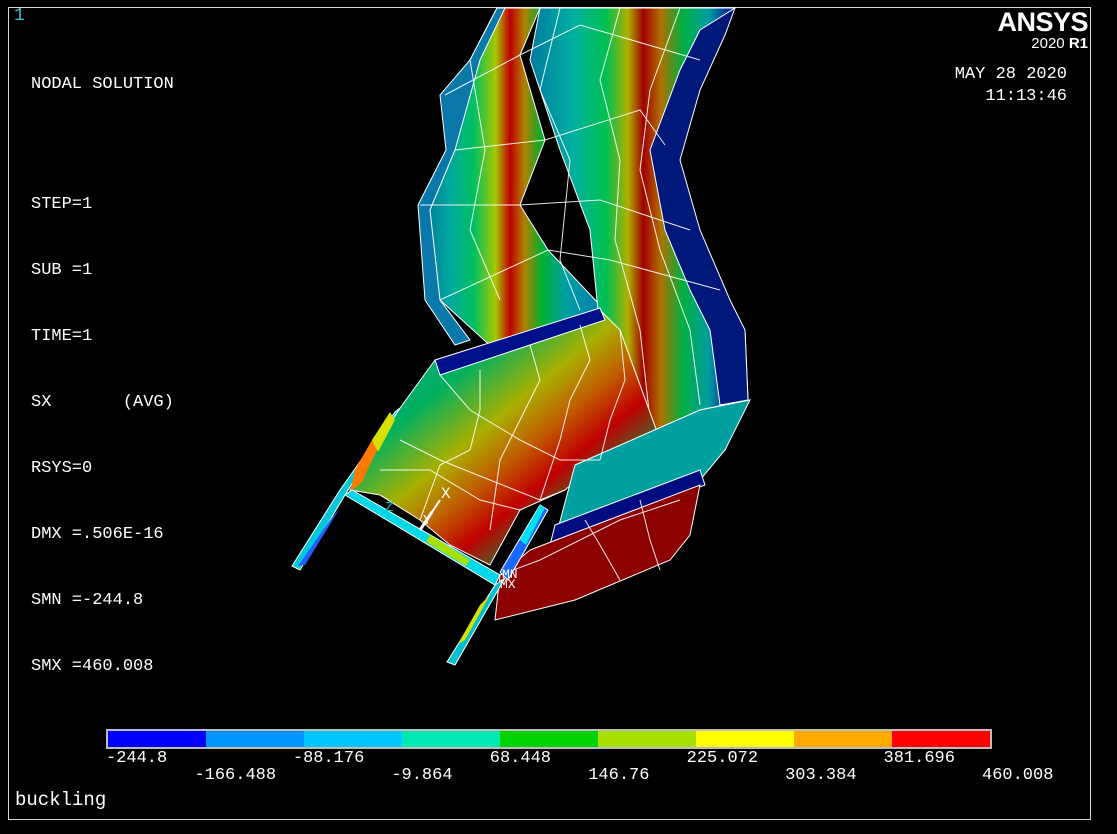 This screenshot has height=834, width=1117. Describe the element at coordinates (1018, 775) in the screenshot. I see `legend-value-bottom: 460.008` at that location.